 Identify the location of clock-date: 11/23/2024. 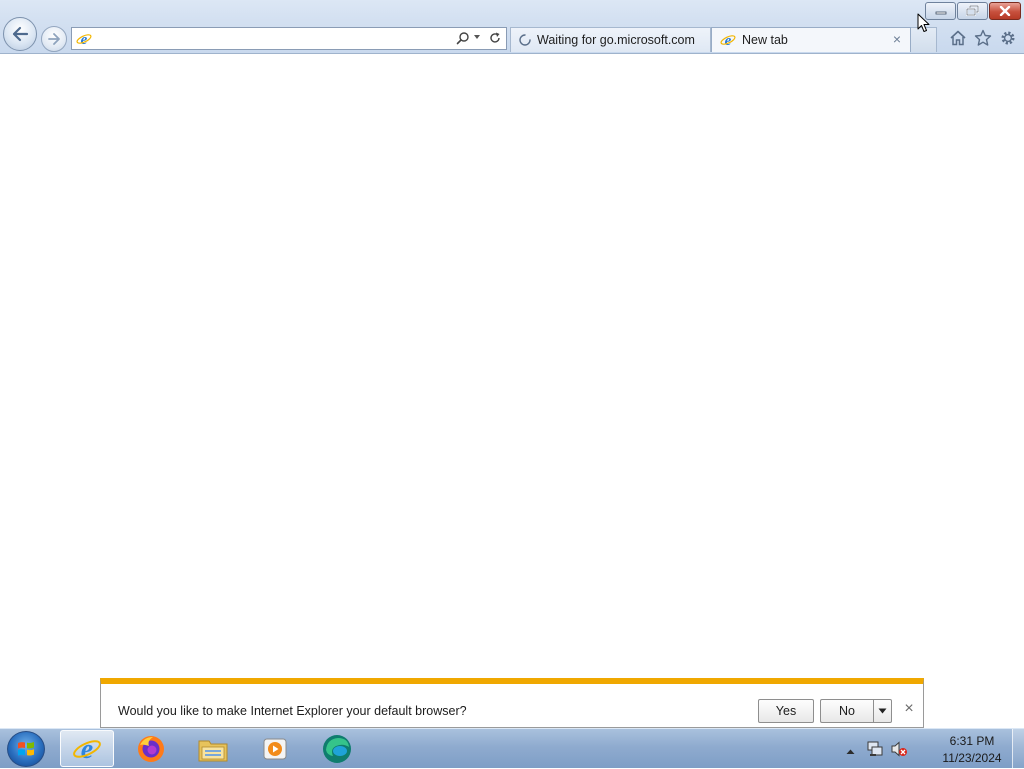
(972, 758).